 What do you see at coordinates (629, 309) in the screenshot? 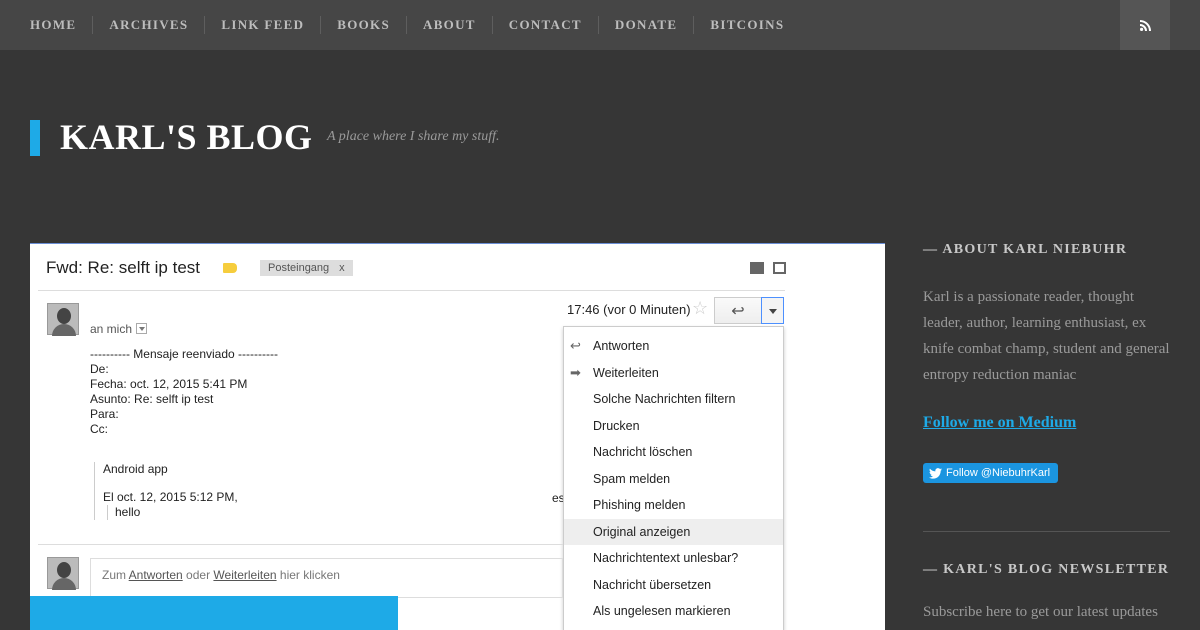
I see `email-time: 17:46 (vor 0 Minuten)` at bounding box center [629, 309].